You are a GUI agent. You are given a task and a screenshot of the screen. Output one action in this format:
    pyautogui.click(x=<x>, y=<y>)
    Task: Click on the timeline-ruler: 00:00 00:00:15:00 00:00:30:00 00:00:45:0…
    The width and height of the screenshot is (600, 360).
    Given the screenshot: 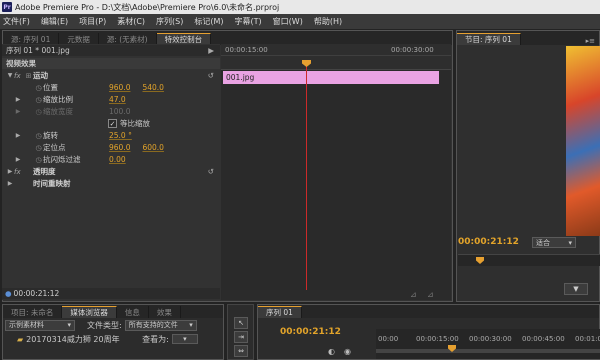 What is the action you would take?
    pyautogui.click(x=488, y=344)
    